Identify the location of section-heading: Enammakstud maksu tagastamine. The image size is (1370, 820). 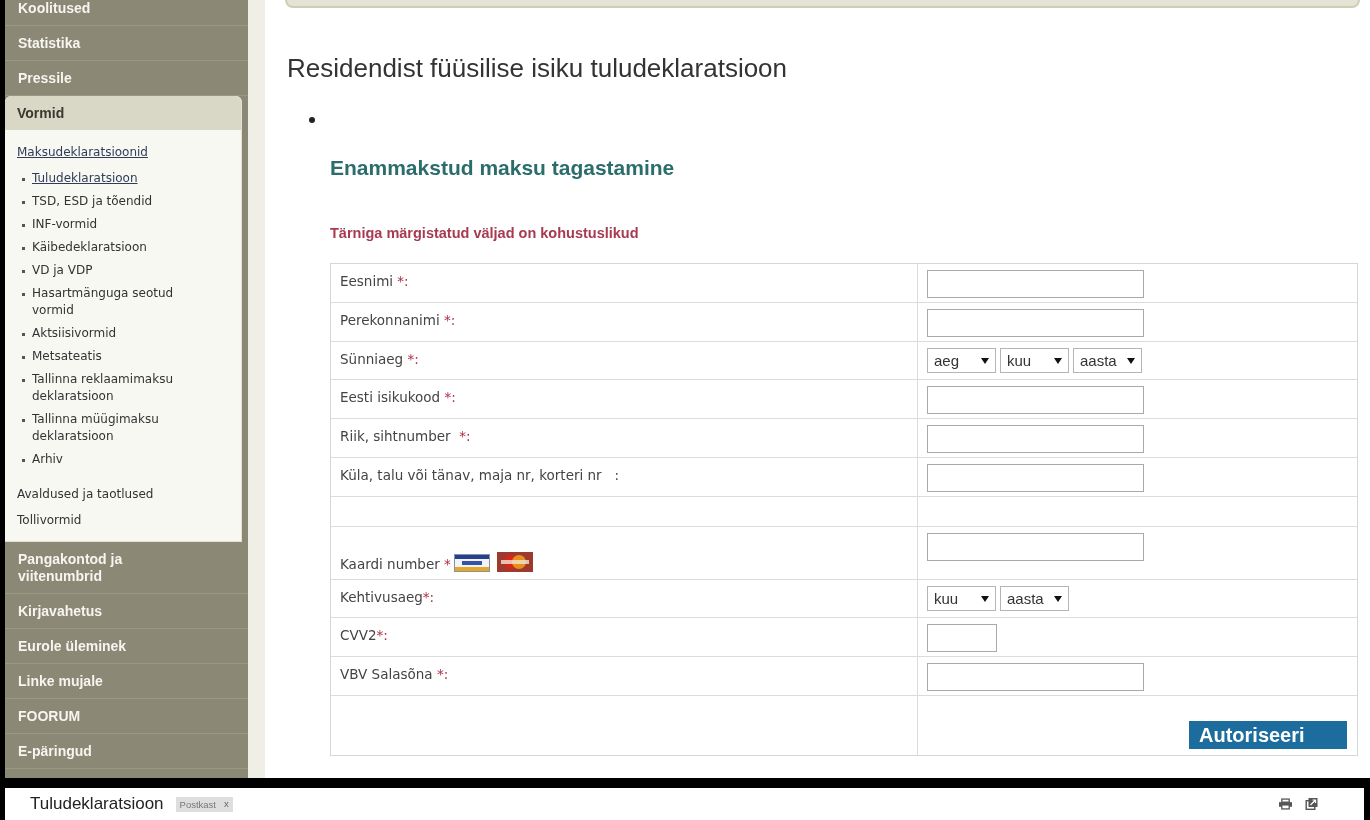
(502, 168).